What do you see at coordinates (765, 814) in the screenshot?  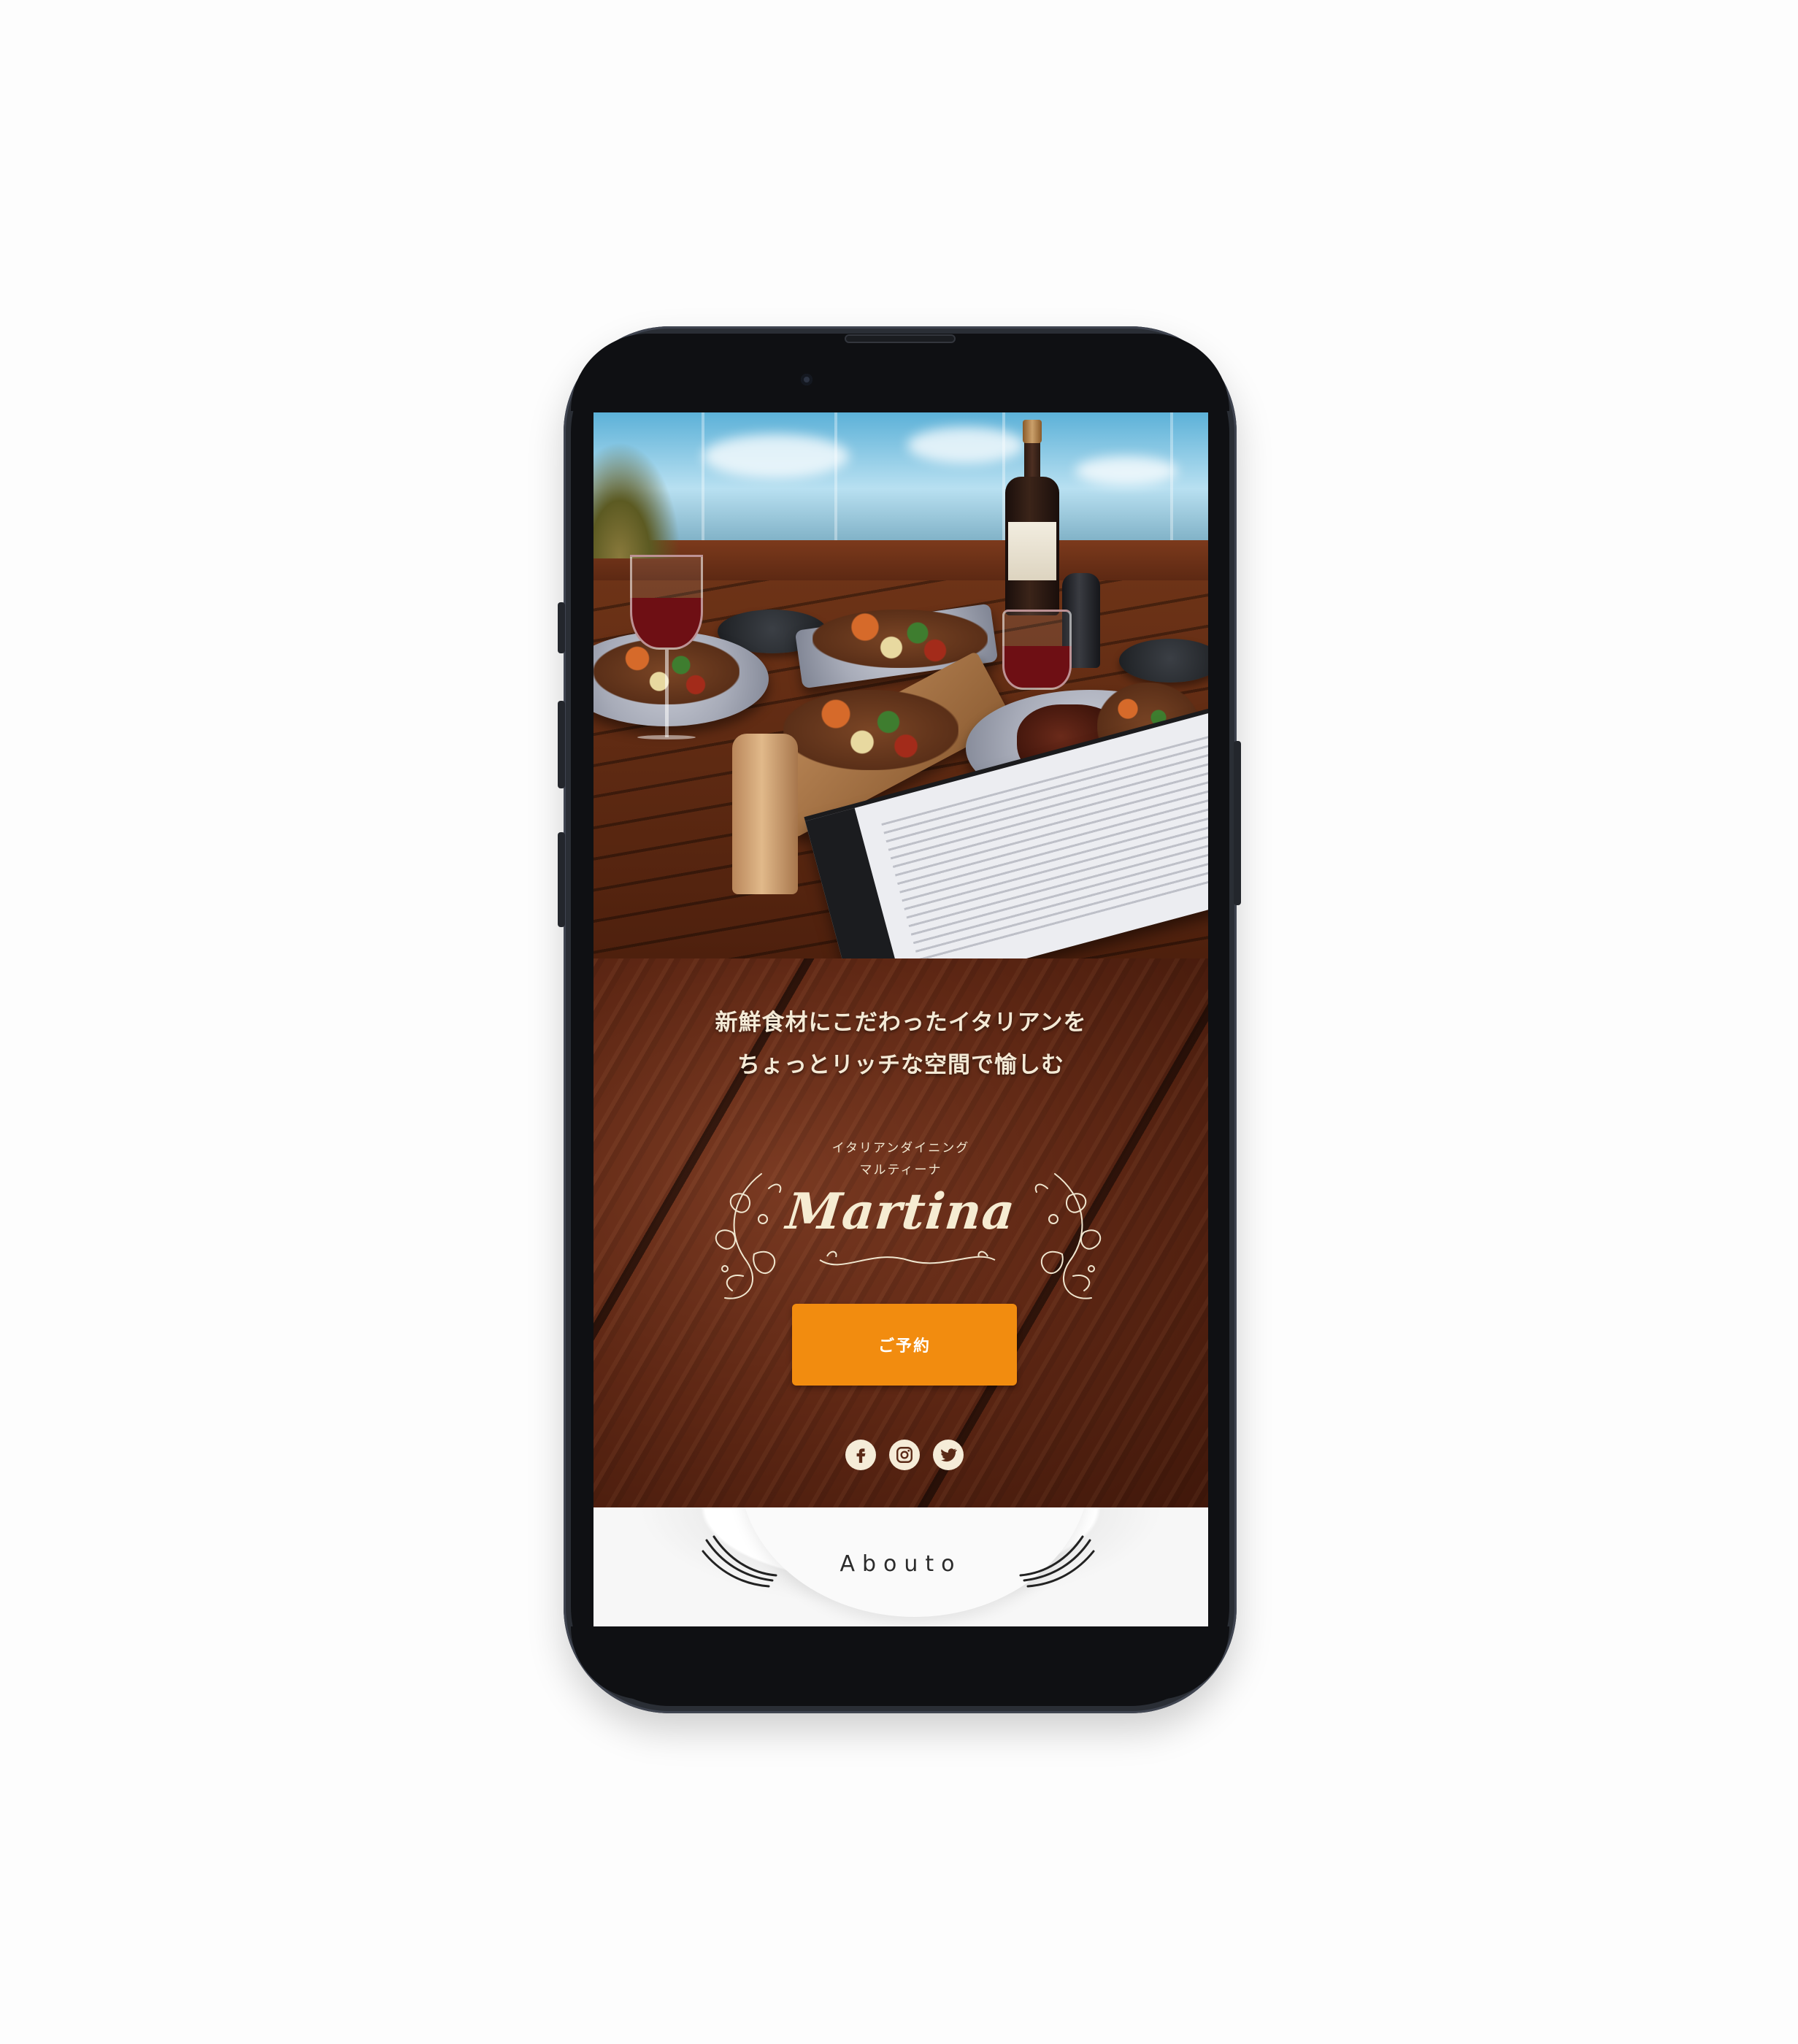 I see `salt-grinder` at bounding box center [765, 814].